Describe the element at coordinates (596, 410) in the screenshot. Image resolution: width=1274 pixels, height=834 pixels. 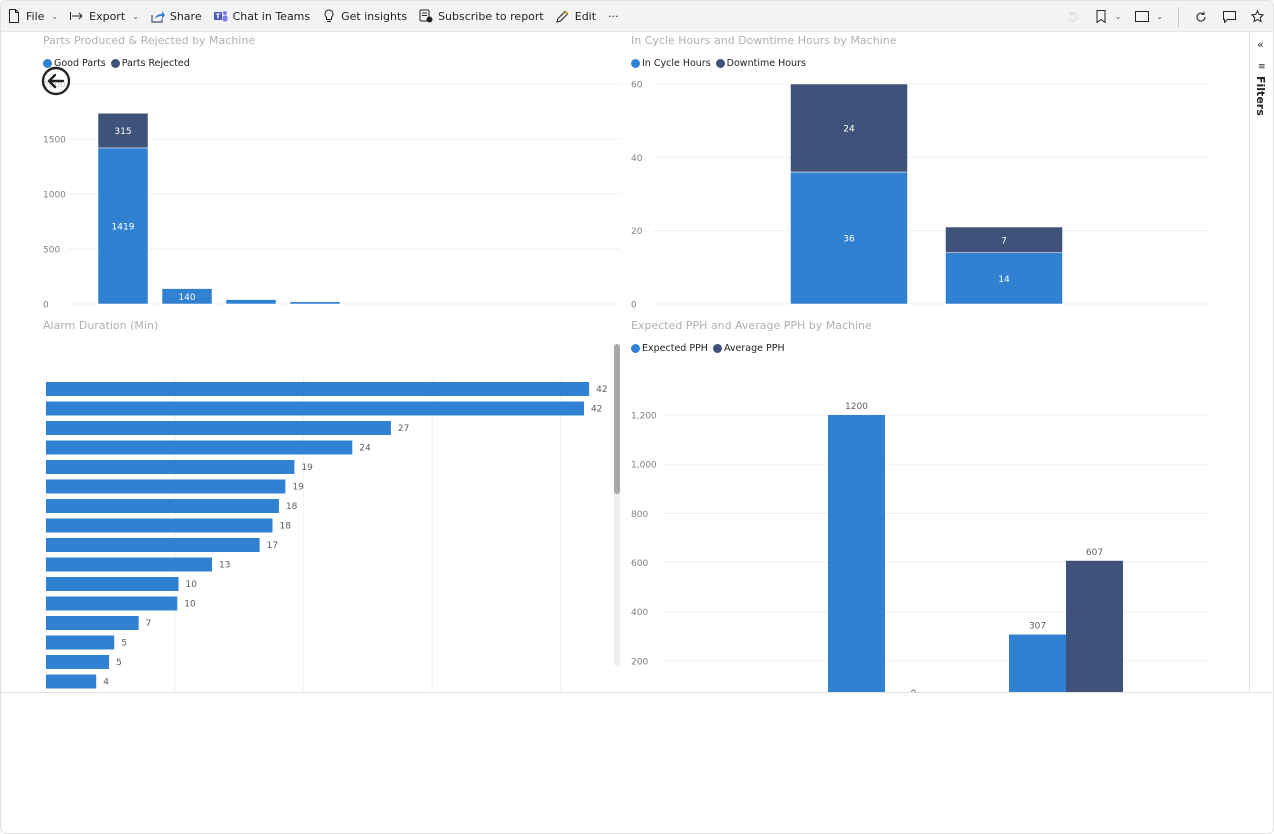
I see `data-label: 42` at that location.